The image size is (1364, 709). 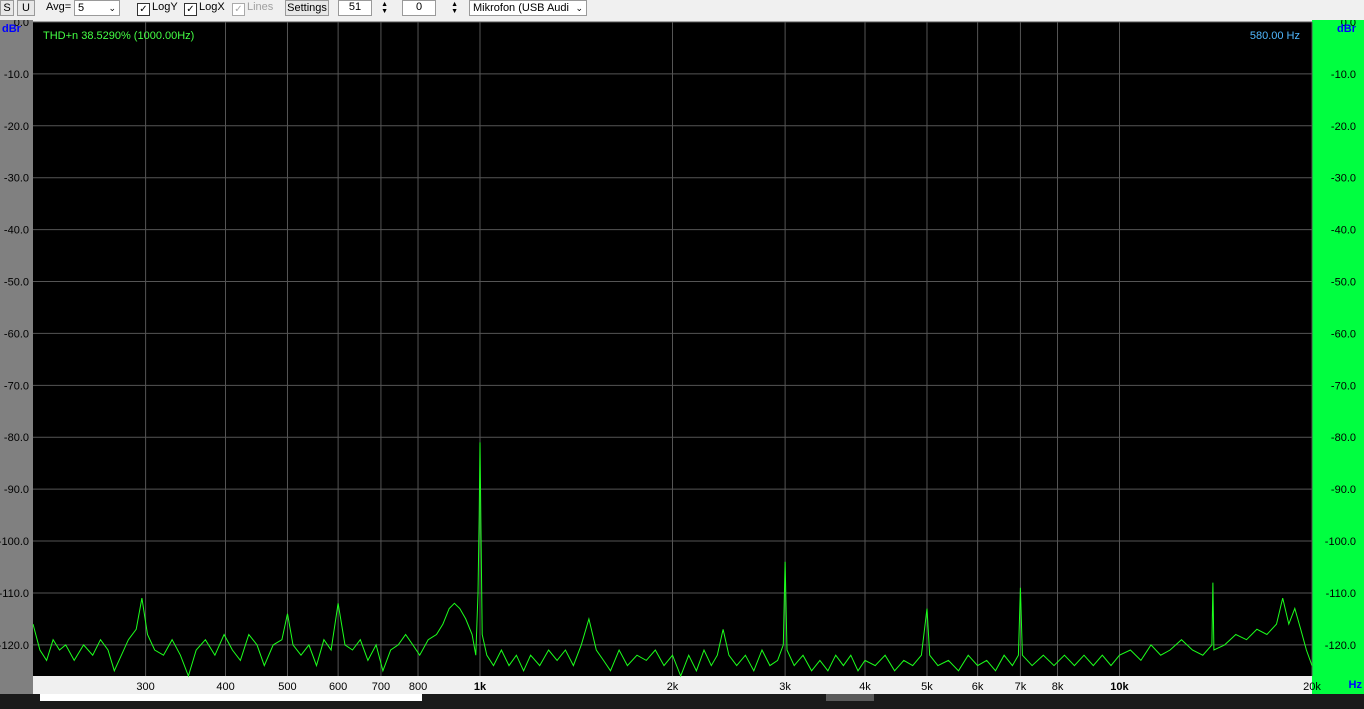 What do you see at coordinates (165, 7) in the screenshot?
I see `logy-label: LogY` at bounding box center [165, 7].